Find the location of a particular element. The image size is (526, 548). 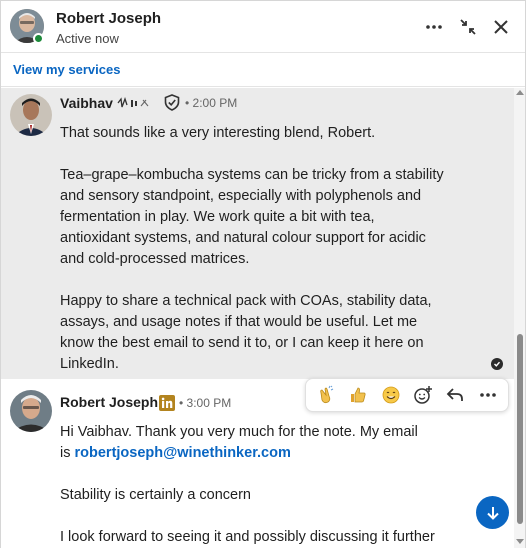

email-link: robertjoseph@winethinker.com is located at coordinates (183, 453).